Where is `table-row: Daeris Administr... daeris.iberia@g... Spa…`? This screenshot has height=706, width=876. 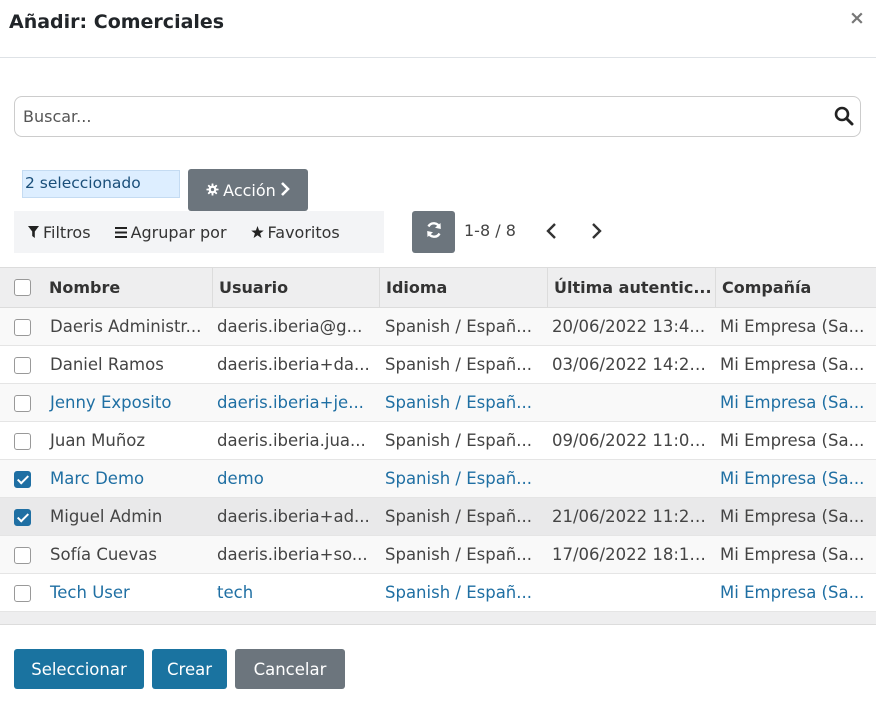
table-row: Daeris Administr... daeris.iberia@g... Spa… is located at coordinates (438, 327).